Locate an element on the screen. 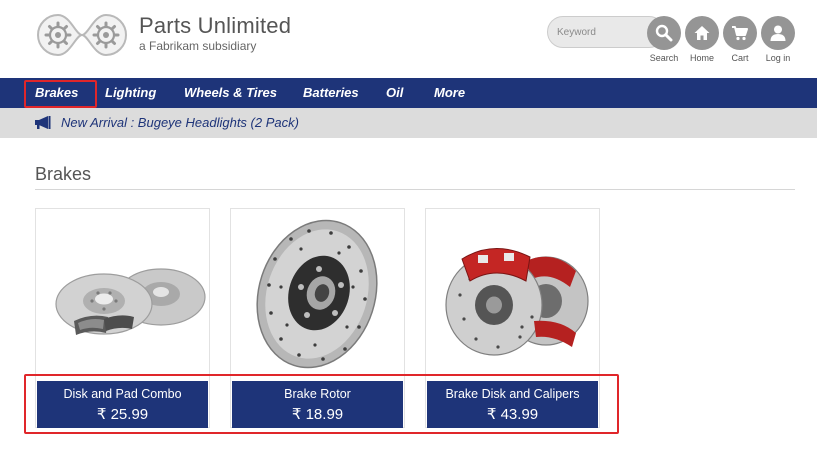 Image resolution: width=817 pixels, height=457 pixels. nav-item-brakes: Brakes is located at coordinates (56, 93).